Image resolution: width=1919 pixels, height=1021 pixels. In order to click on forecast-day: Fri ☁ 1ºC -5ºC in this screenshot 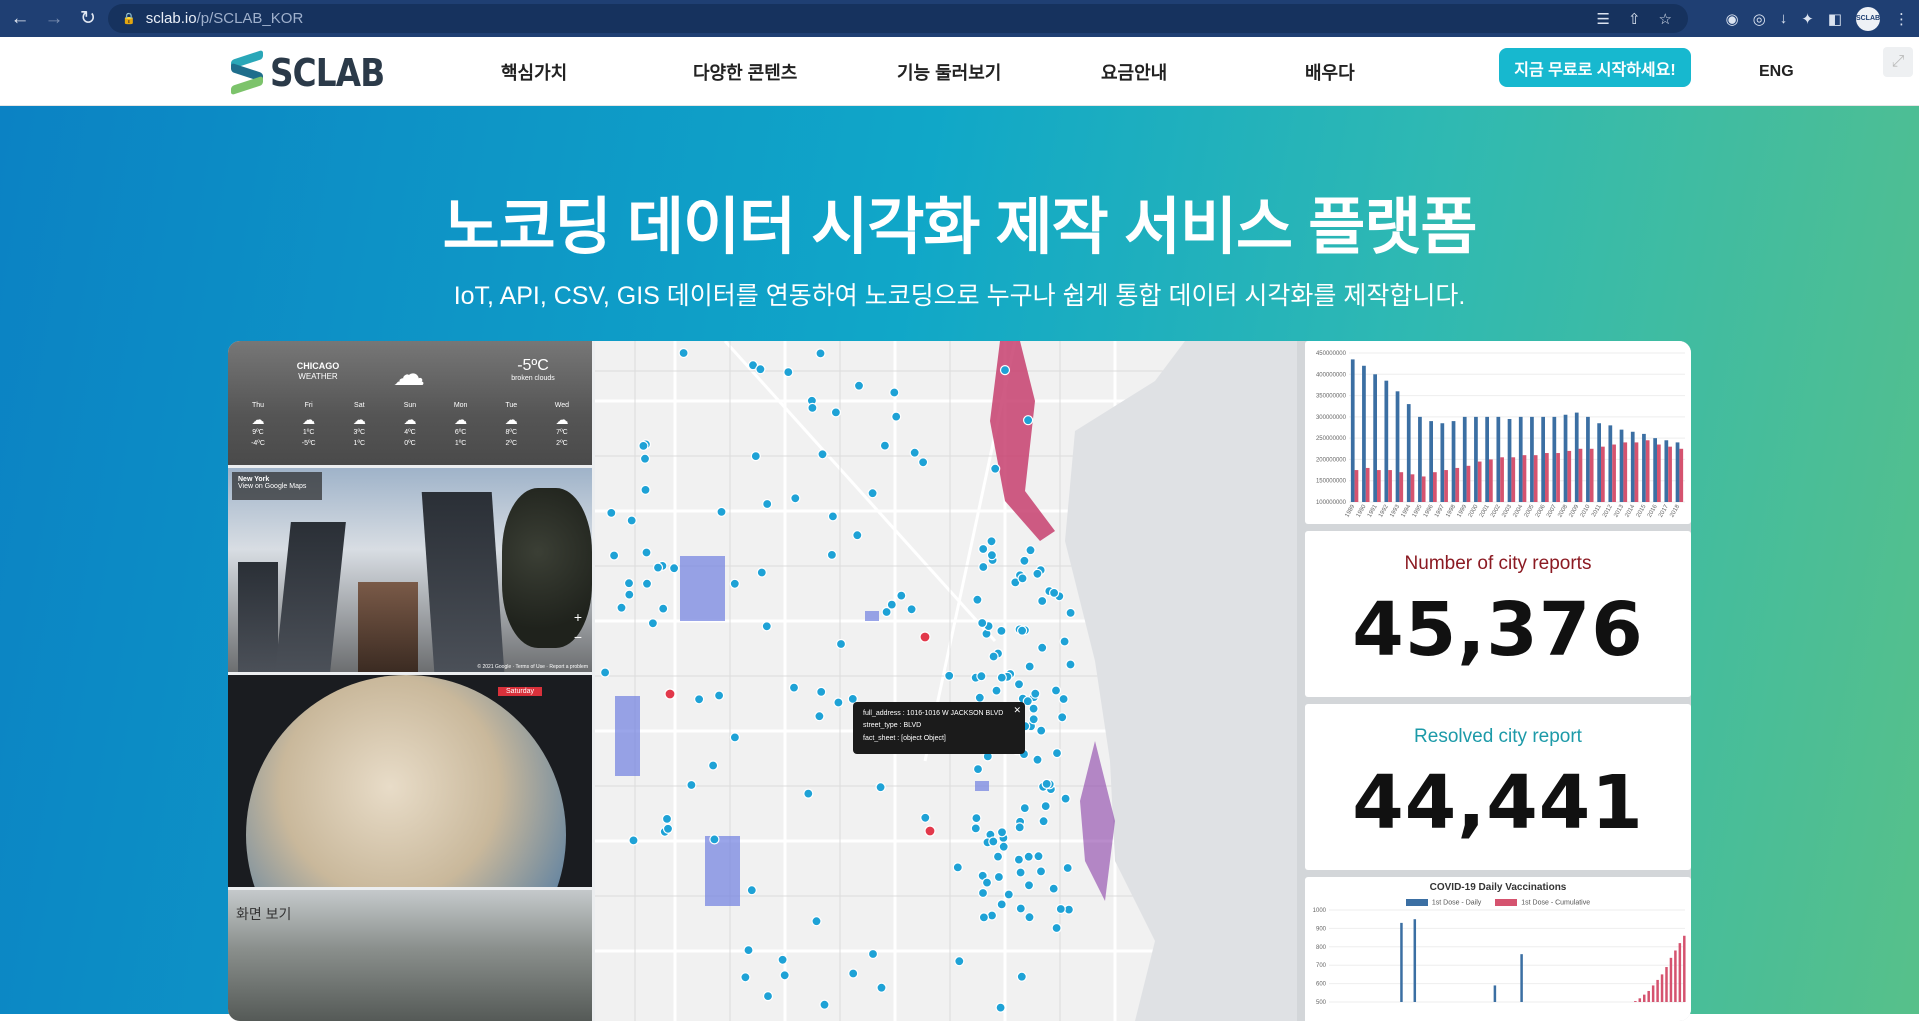, I will do `click(309, 425)`.